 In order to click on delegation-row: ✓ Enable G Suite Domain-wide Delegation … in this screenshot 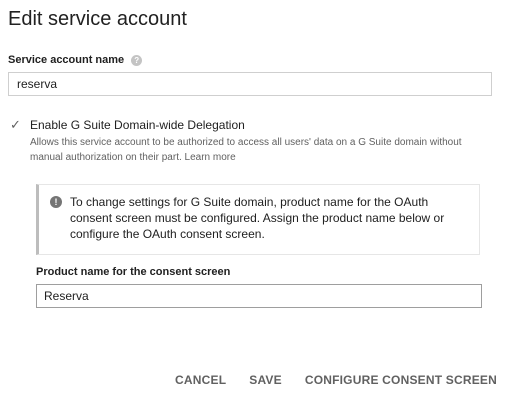, I will do `click(240, 141)`.